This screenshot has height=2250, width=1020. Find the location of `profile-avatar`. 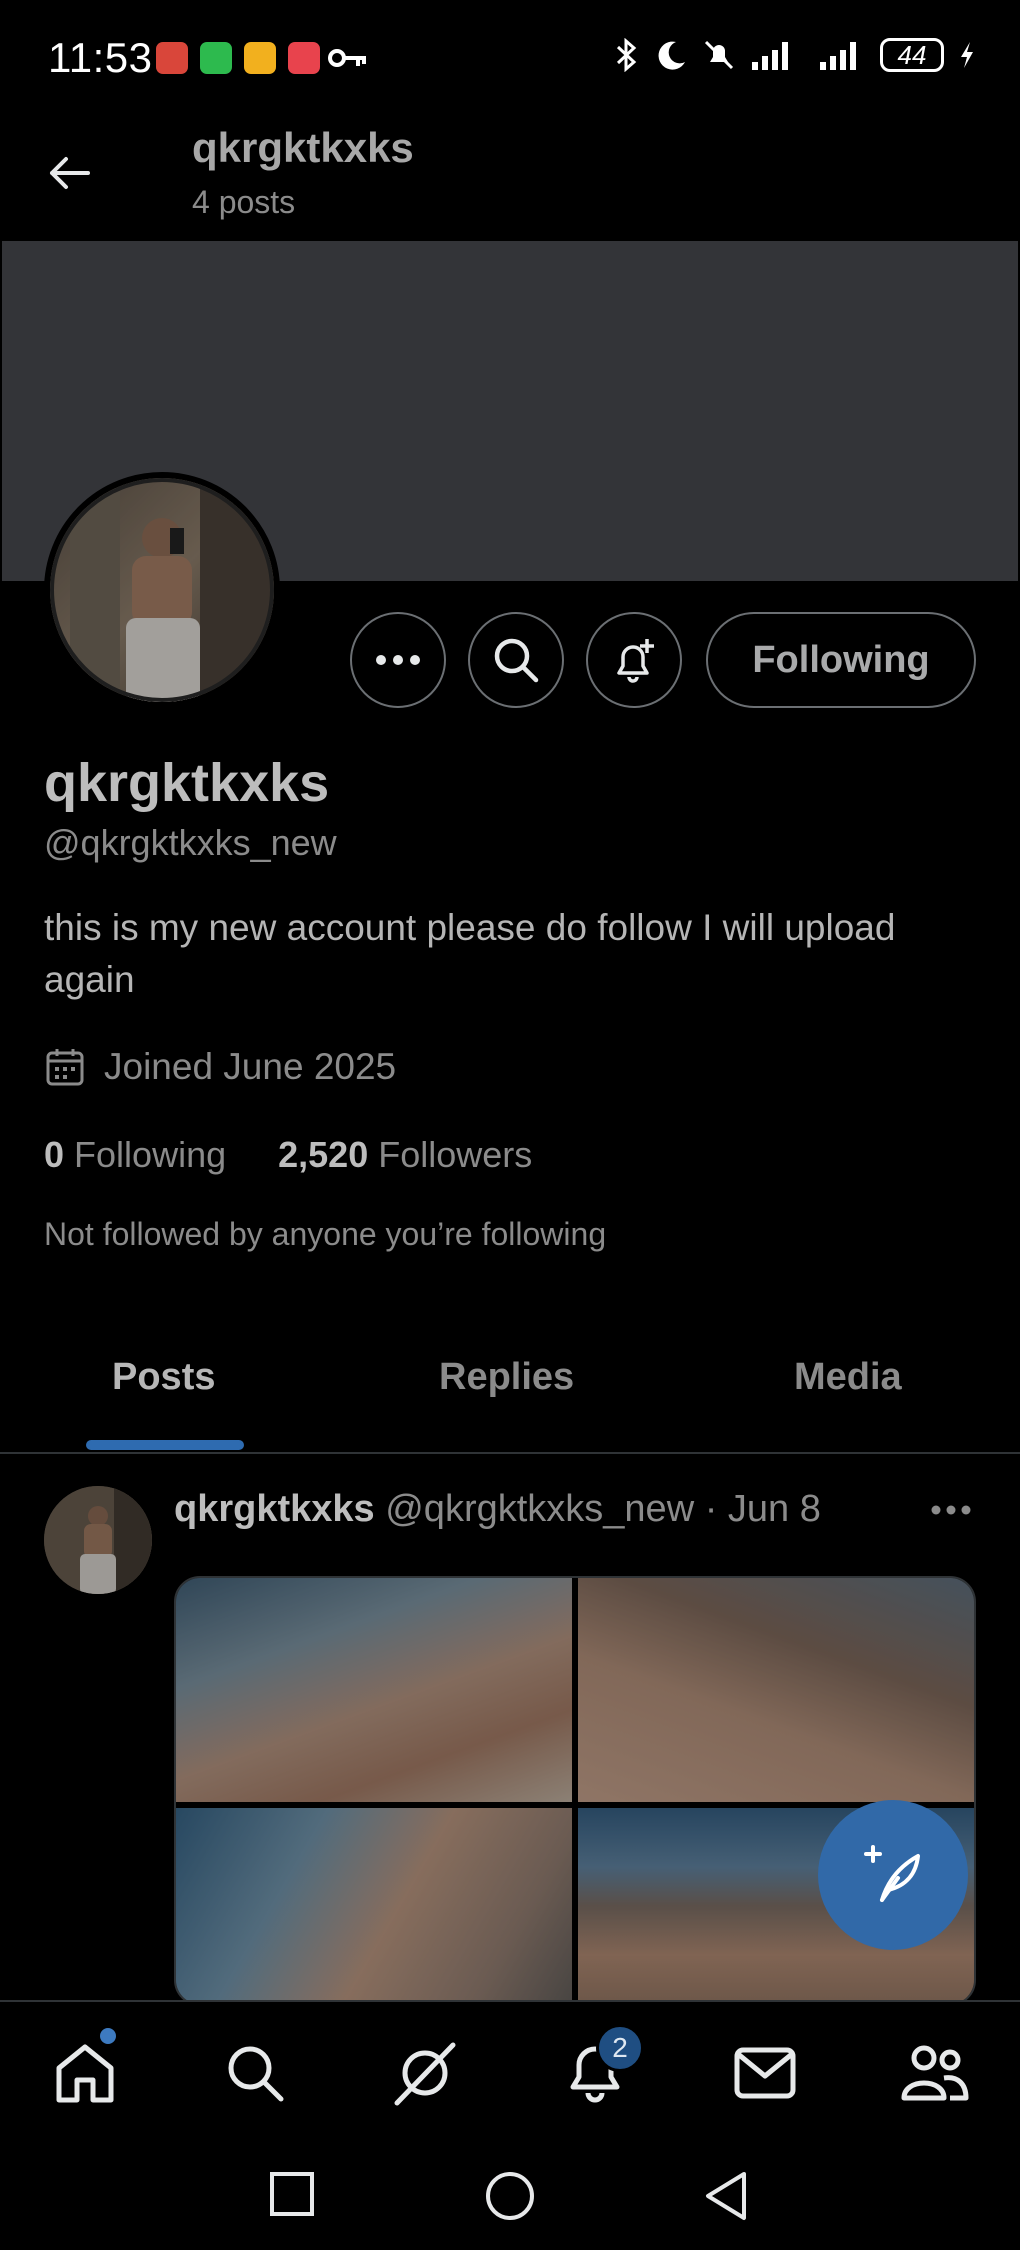

profile-avatar is located at coordinates (162, 590).